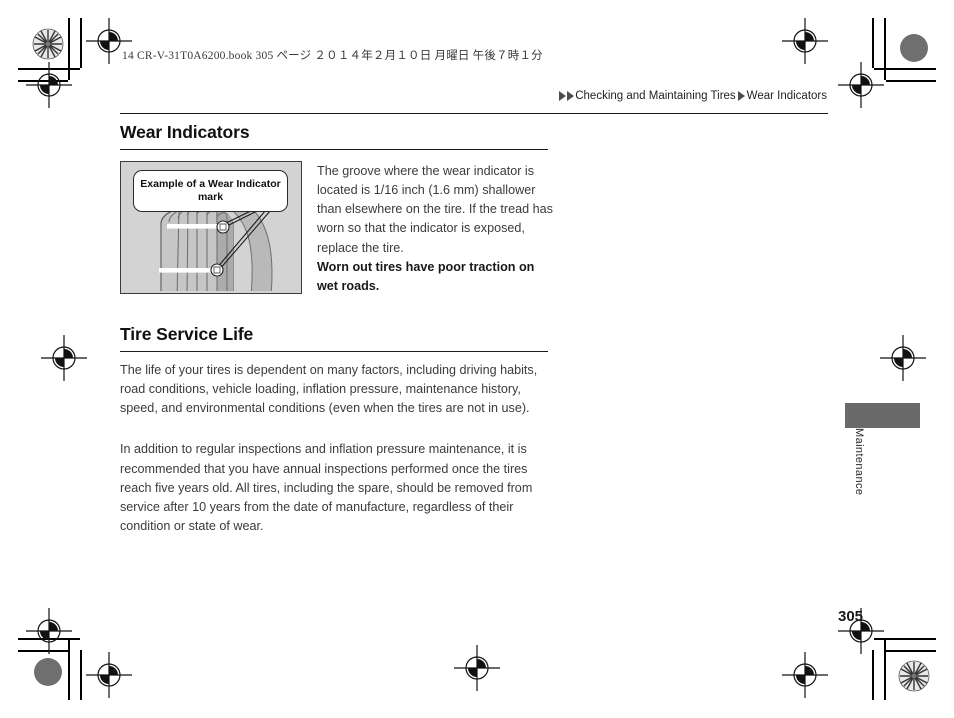  What do you see at coordinates (185, 132) in the screenshot?
I see `page-title: Wear Indicators` at bounding box center [185, 132].